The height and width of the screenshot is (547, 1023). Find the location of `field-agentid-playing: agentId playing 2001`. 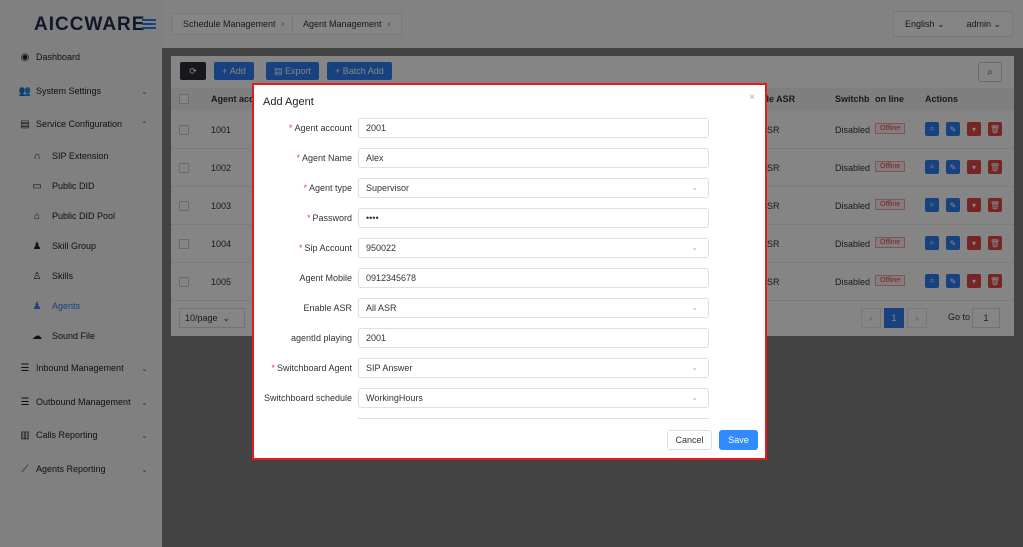

field-agentid-playing: agentId playing 2001 is located at coordinates (509, 338).